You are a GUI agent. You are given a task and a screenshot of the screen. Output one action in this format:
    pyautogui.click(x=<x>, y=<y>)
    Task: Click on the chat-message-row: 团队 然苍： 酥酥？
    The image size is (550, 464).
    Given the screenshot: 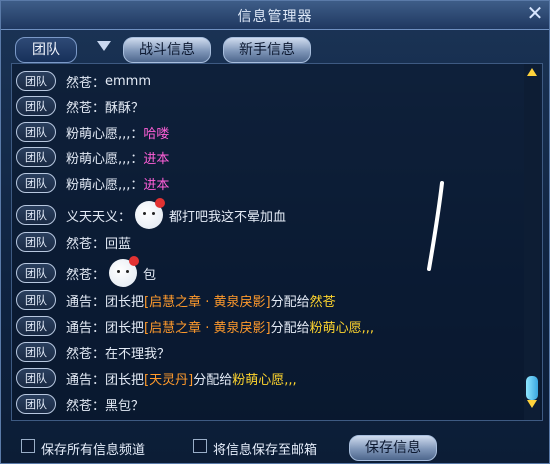 What is the action you would take?
    pyautogui.click(x=80, y=106)
    